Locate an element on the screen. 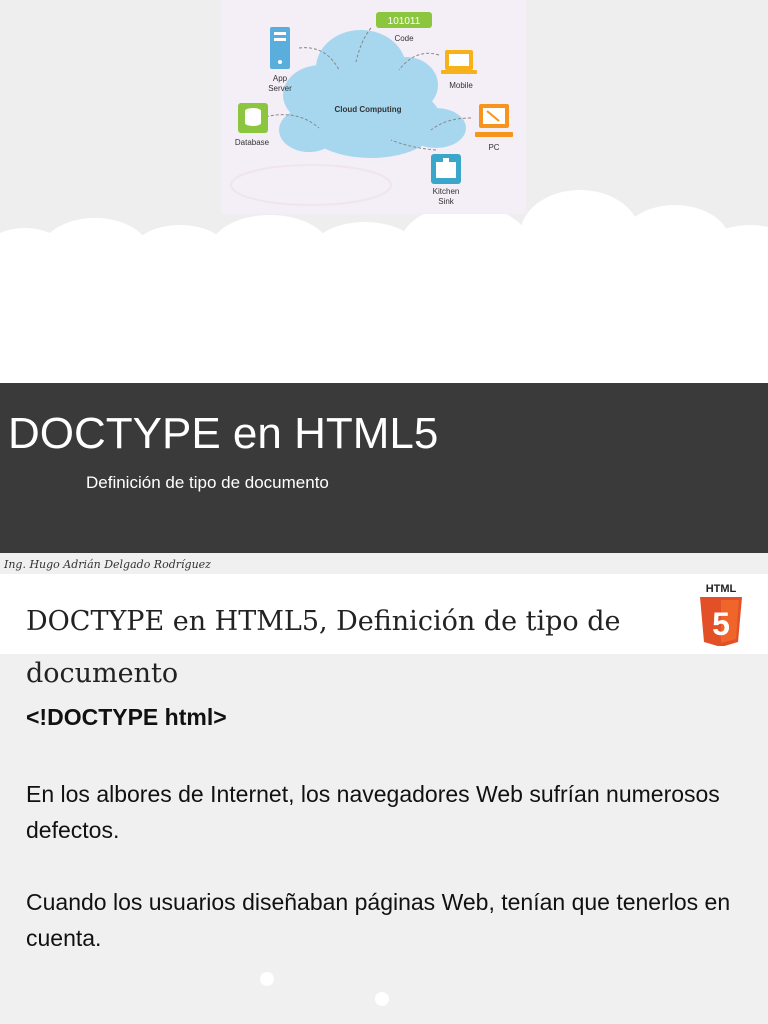 The width and height of the screenshot is (768, 1024). html5-logo-icon: HTML 5 is located at coordinates (722, 615).